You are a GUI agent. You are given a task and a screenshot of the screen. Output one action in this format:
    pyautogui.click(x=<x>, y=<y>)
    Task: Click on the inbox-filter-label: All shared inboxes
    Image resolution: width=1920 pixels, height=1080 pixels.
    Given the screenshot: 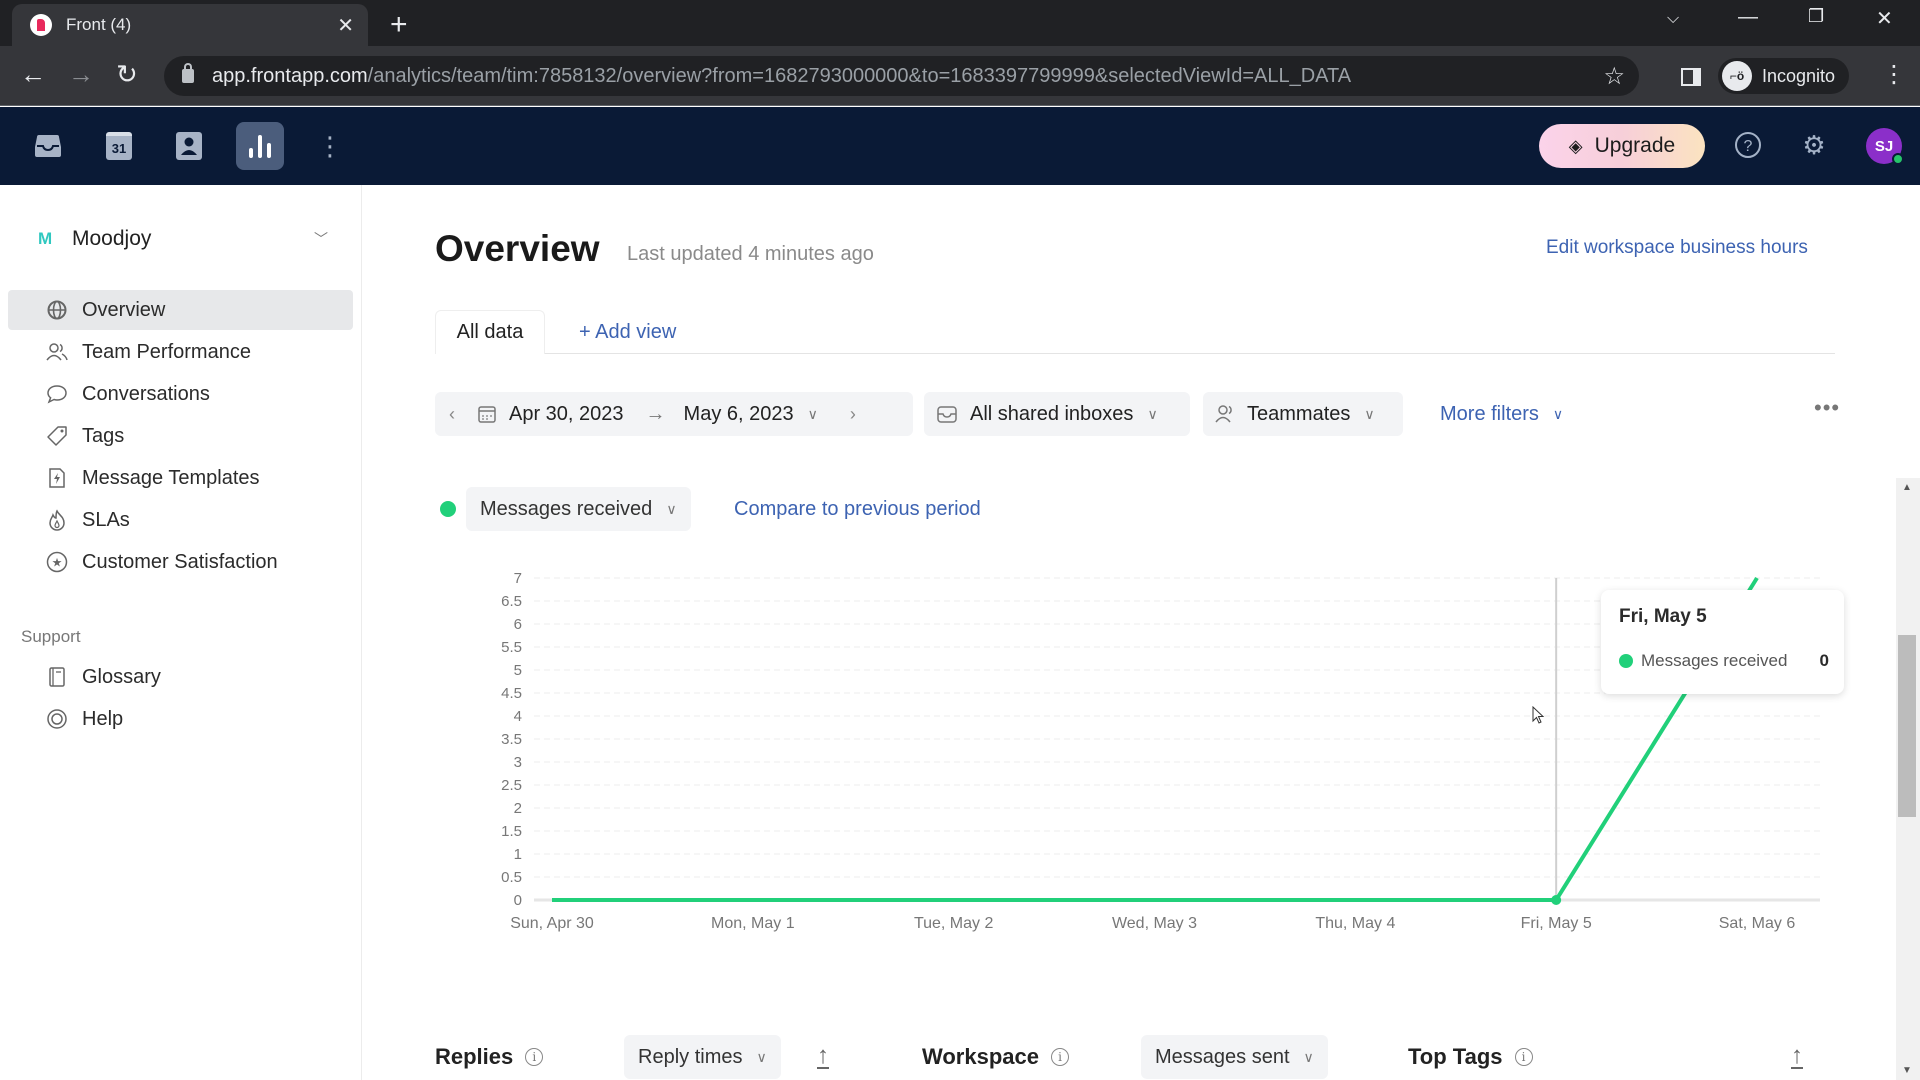 What is the action you would take?
    pyautogui.click(x=1052, y=413)
    